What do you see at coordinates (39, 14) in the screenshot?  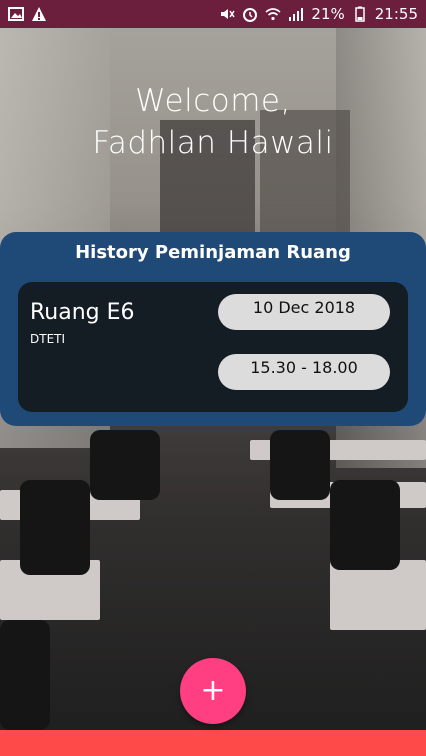 I see `warning-icon` at bounding box center [39, 14].